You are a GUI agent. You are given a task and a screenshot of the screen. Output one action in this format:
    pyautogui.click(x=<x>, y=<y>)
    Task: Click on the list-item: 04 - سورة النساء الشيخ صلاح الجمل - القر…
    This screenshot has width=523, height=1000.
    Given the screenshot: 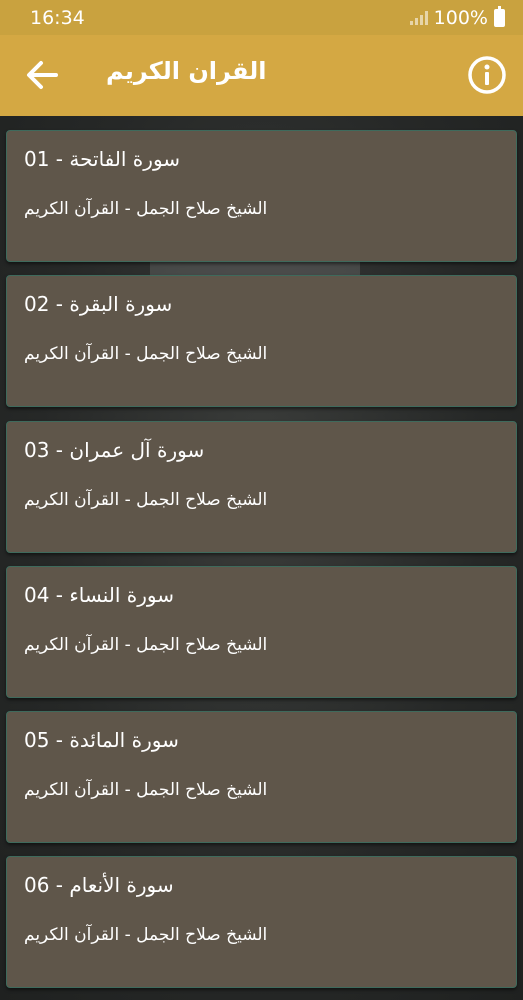 What is the action you would take?
    pyautogui.click(x=261, y=632)
    